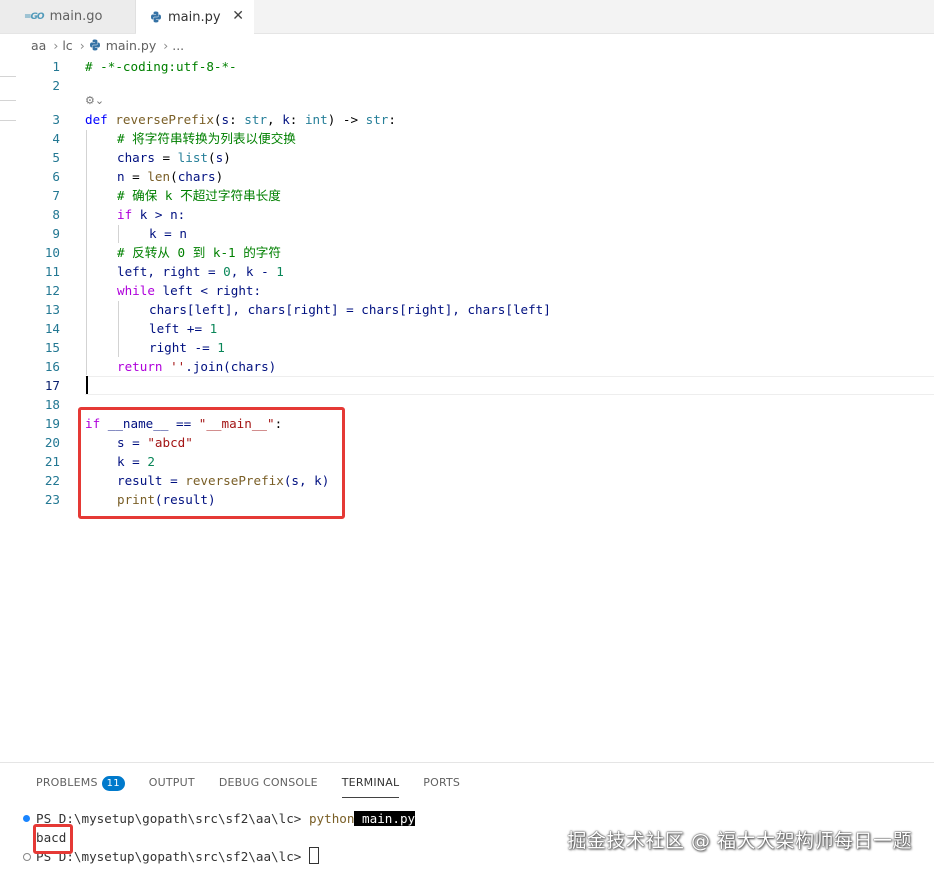 This screenshot has height=876, width=934. What do you see at coordinates (53, 839) in the screenshot?
I see `highlight-box-output` at bounding box center [53, 839].